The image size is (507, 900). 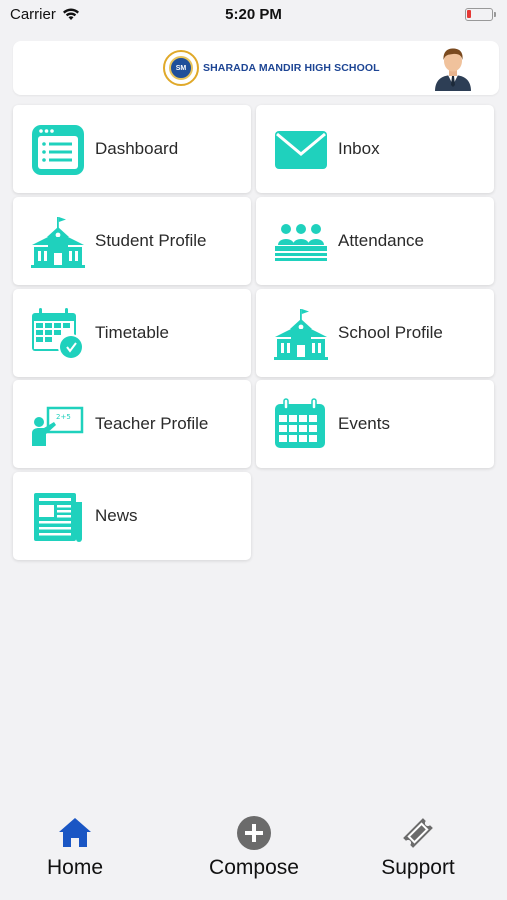 What do you see at coordinates (418, 849) in the screenshot?
I see `tab-support: Support` at bounding box center [418, 849].